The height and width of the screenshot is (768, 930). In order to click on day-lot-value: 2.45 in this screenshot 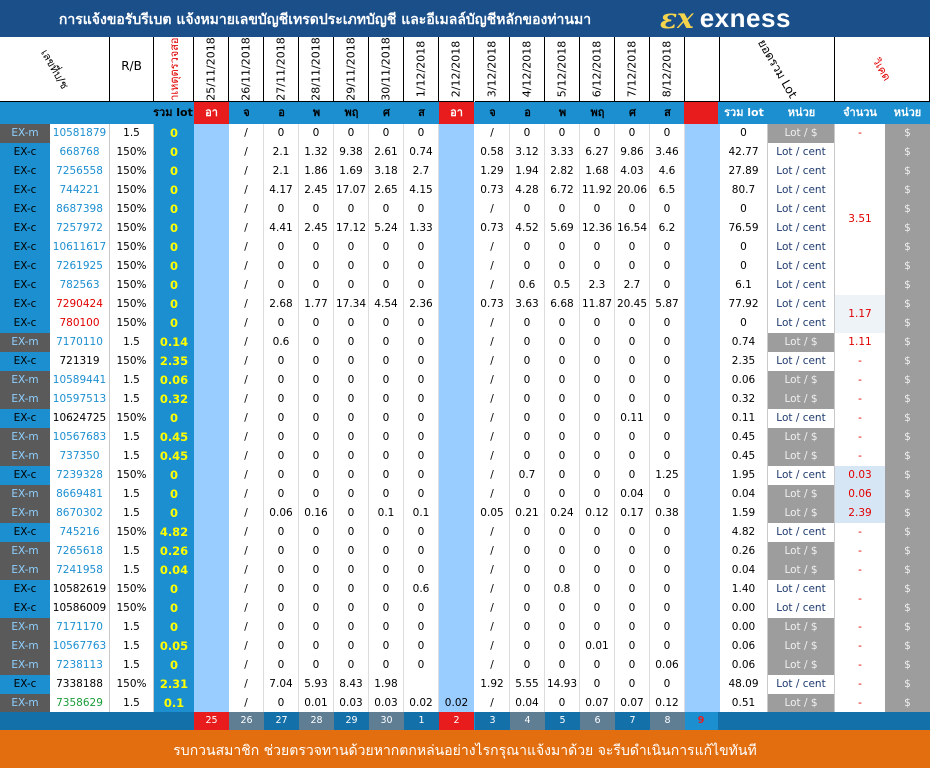, I will do `click(316, 190)`.